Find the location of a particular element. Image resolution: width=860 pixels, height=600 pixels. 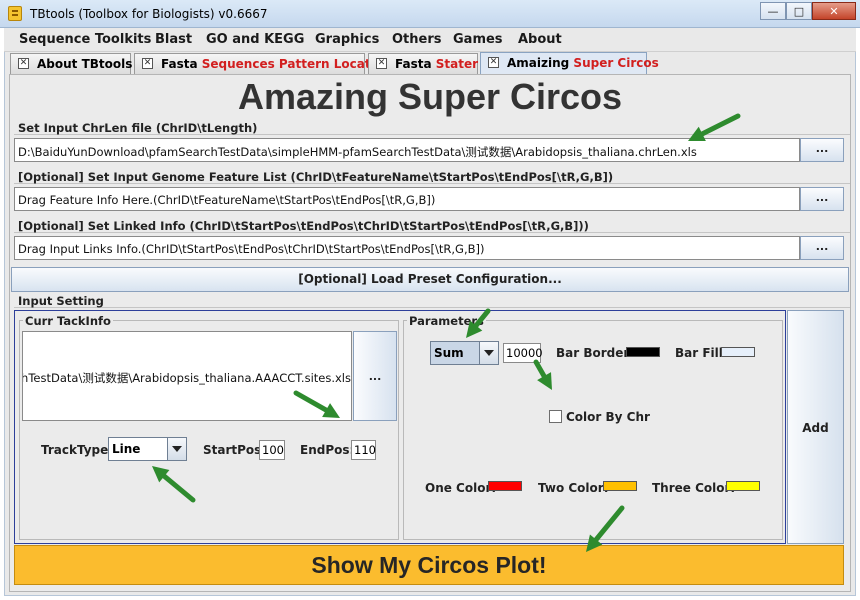

bar-fill-label: Bar Fill: is located at coordinates (701, 353).